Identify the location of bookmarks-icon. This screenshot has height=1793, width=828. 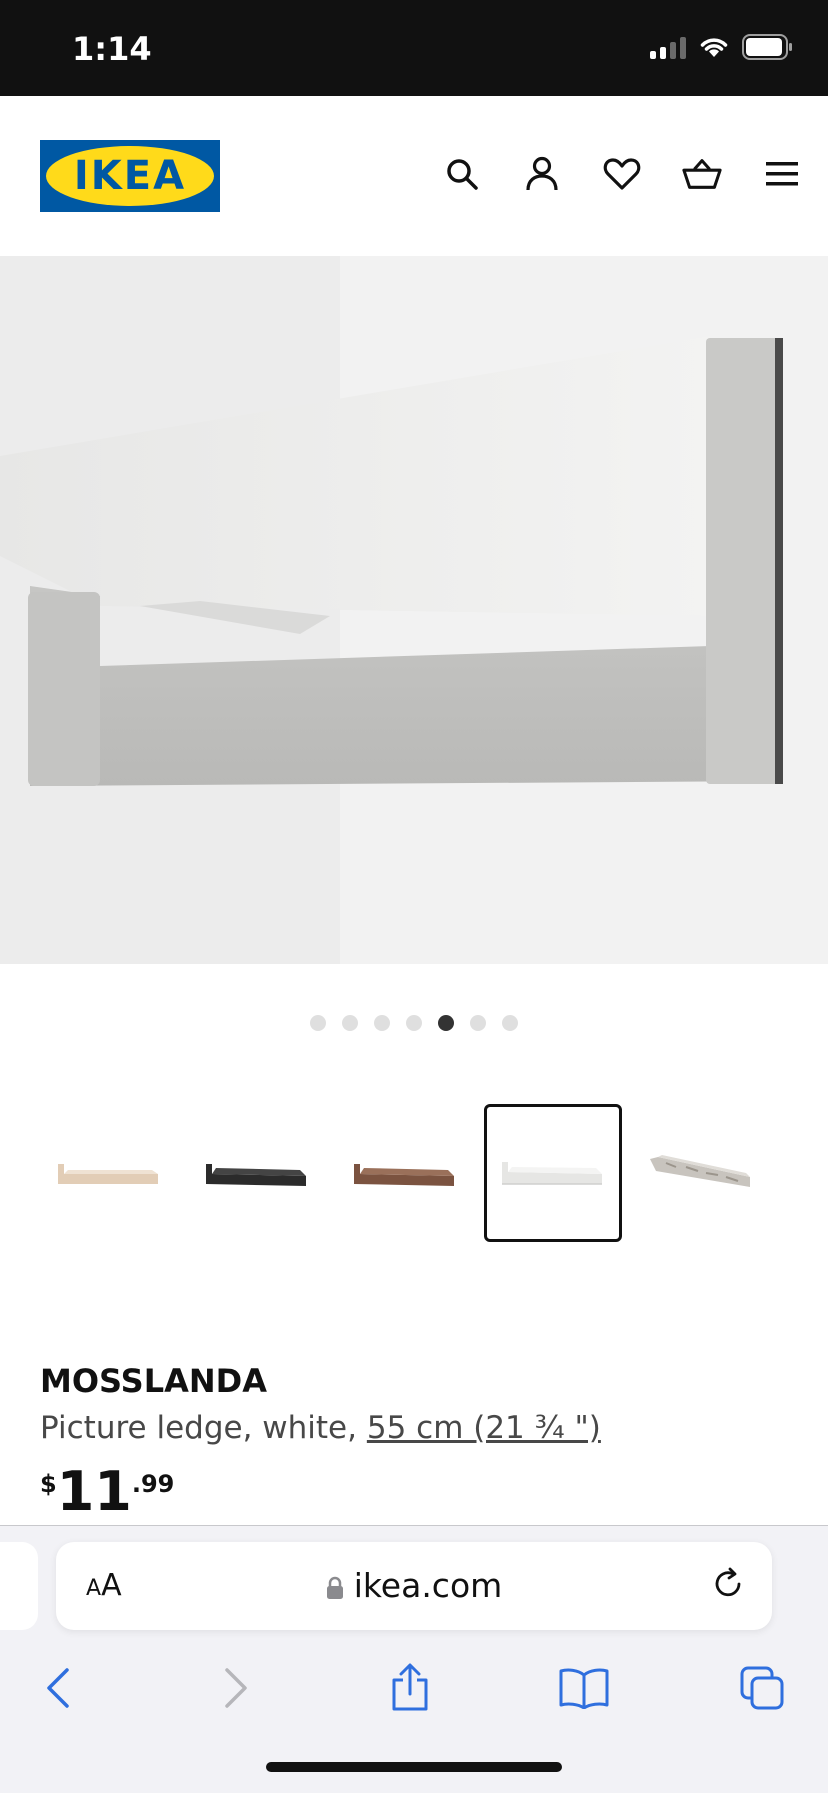
(584, 1688).